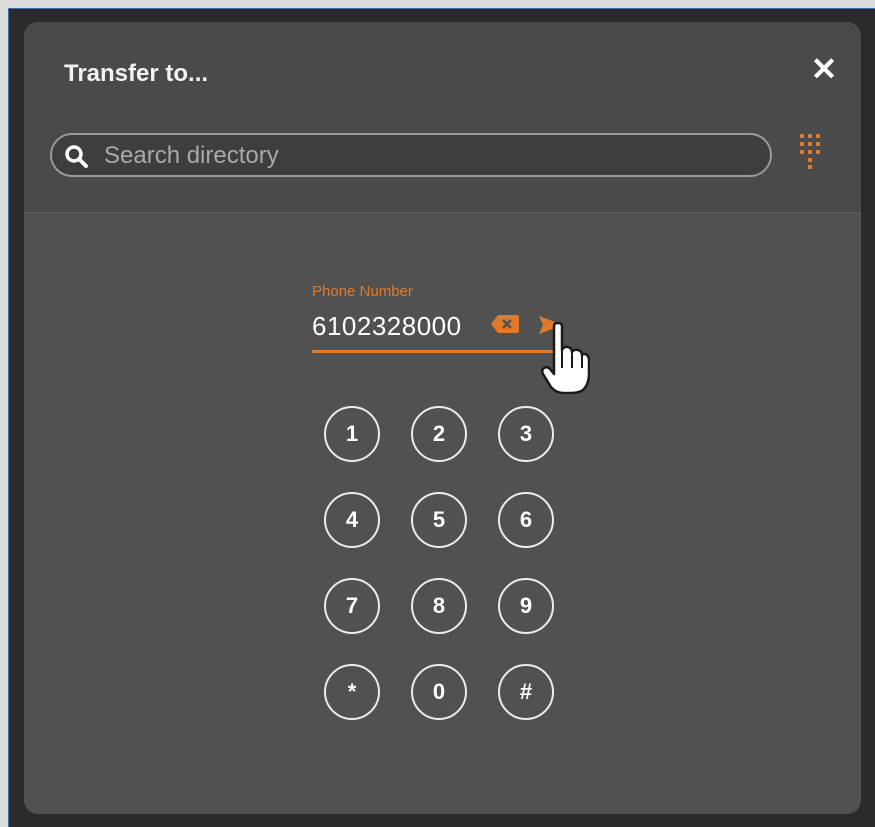  Describe the element at coordinates (424, 156) in the screenshot. I see `search-input` at that location.